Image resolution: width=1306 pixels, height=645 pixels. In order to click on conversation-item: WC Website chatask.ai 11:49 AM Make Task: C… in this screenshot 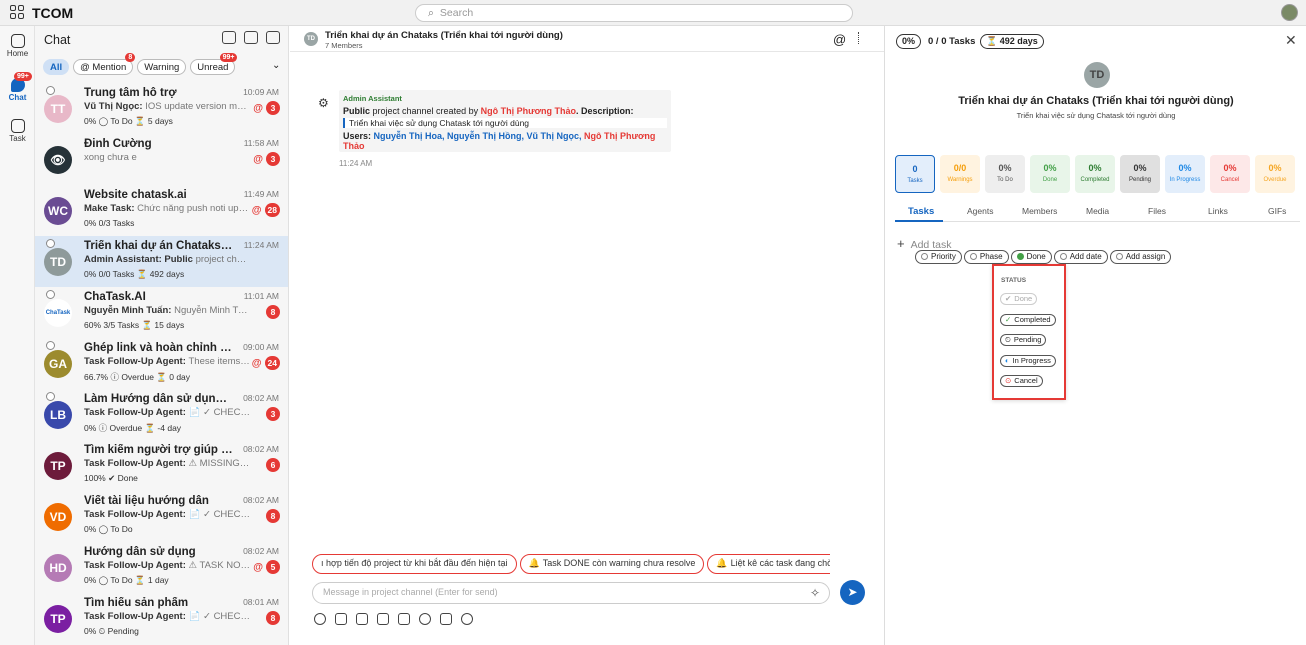, I will do `click(161, 210)`.